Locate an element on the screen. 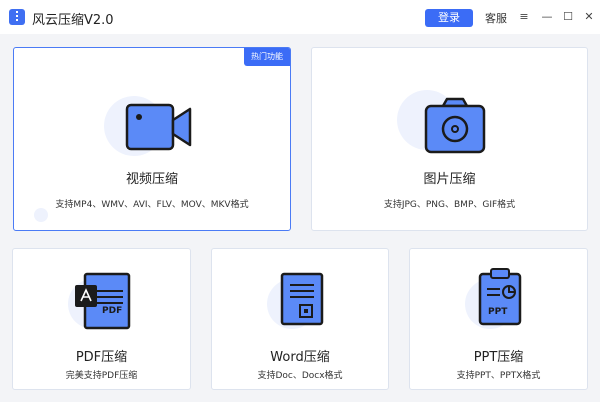  ppt-card-title: PPT压缩 is located at coordinates (498, 357).